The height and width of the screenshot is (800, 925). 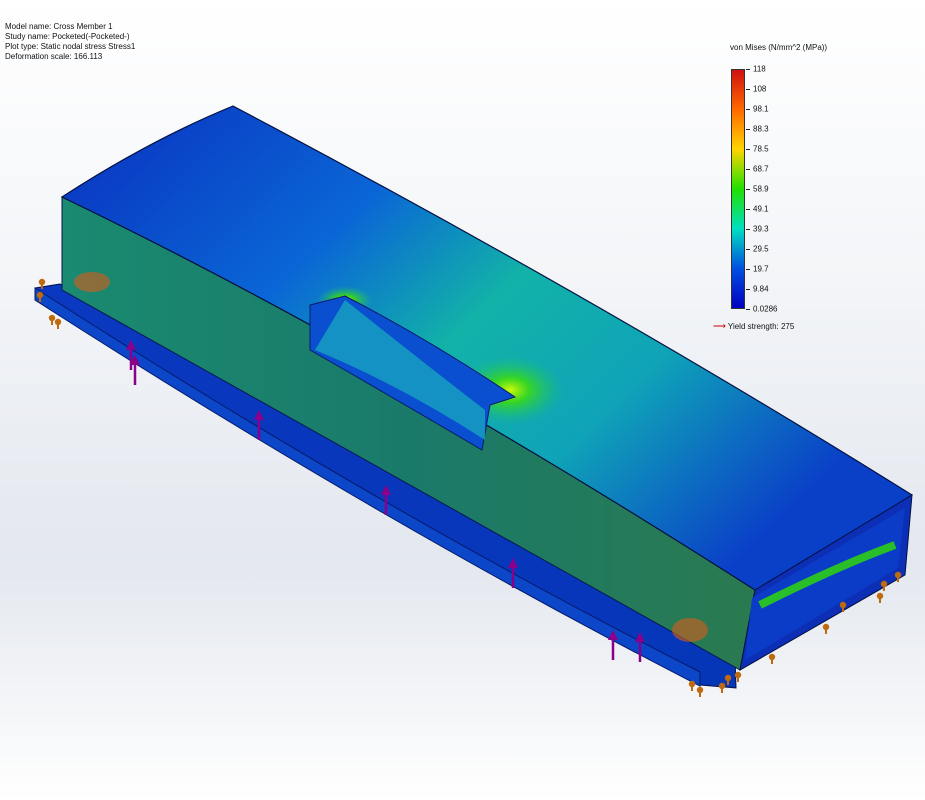 I want to click on legend-color-bar, so click(x=738, y=189).